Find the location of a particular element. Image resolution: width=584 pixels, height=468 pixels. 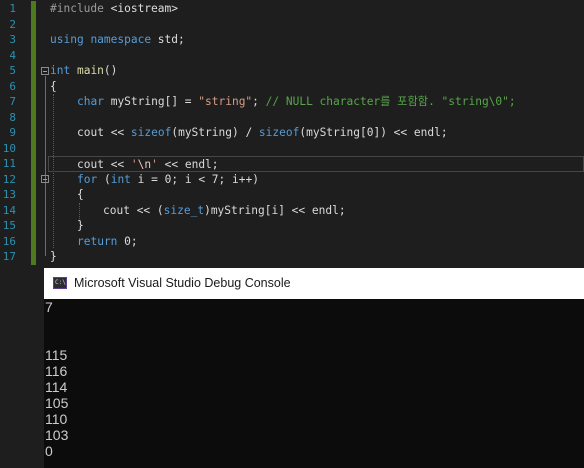

line-number: 1 is located at coordinates (12, 8).